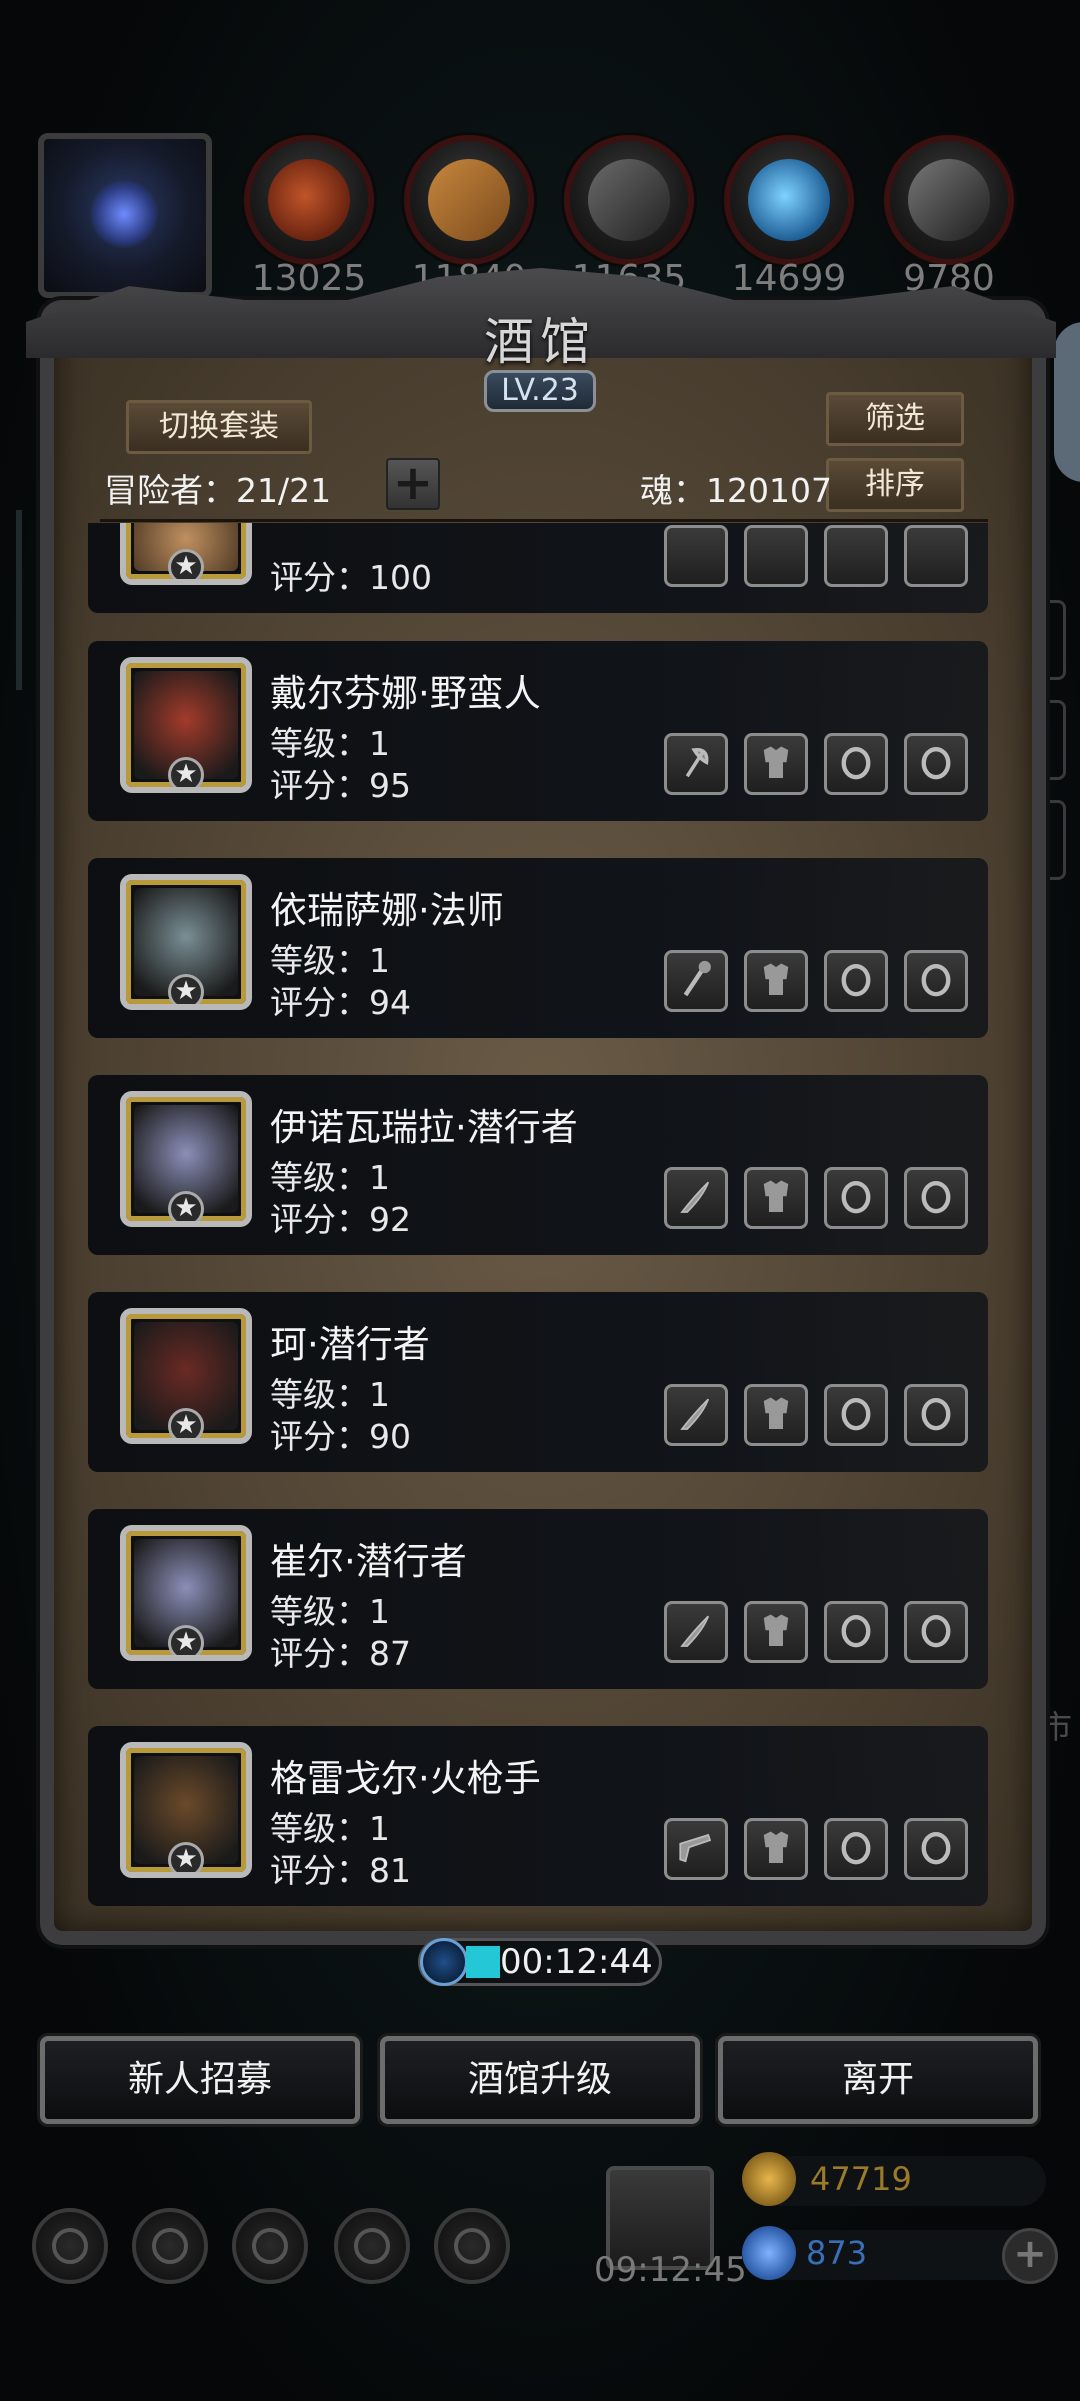 This screenshot has width=1080, height=2401. What do you see at coordinates (538, 568) in the screenshot?
I see `list-item: ★ 评分：100` at bounding box center [538, 568].